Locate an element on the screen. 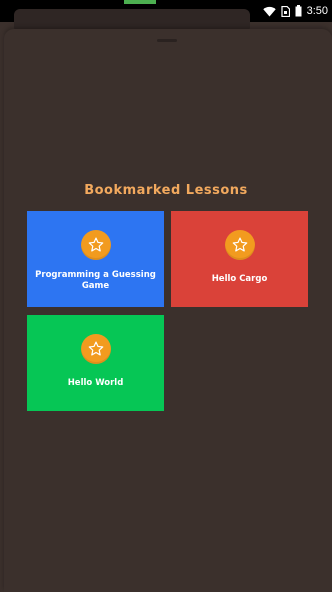 The height and width of the screenshot is (592, 332). status-icons: 3:50 is located at coordinates (295, 11).